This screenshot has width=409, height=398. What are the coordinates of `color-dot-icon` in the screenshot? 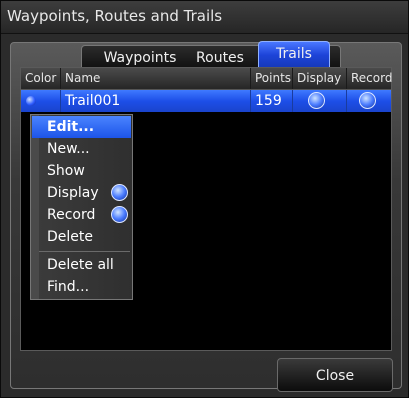 It's located at (31, 101).